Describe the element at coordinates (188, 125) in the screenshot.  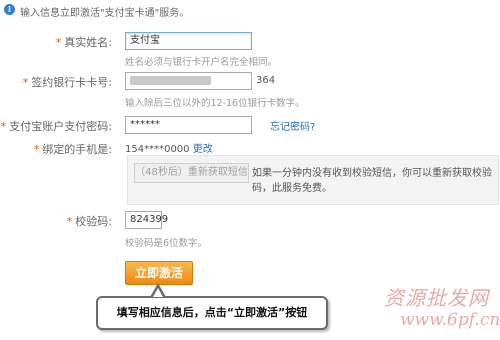
I see `password-input: ******` at that location.